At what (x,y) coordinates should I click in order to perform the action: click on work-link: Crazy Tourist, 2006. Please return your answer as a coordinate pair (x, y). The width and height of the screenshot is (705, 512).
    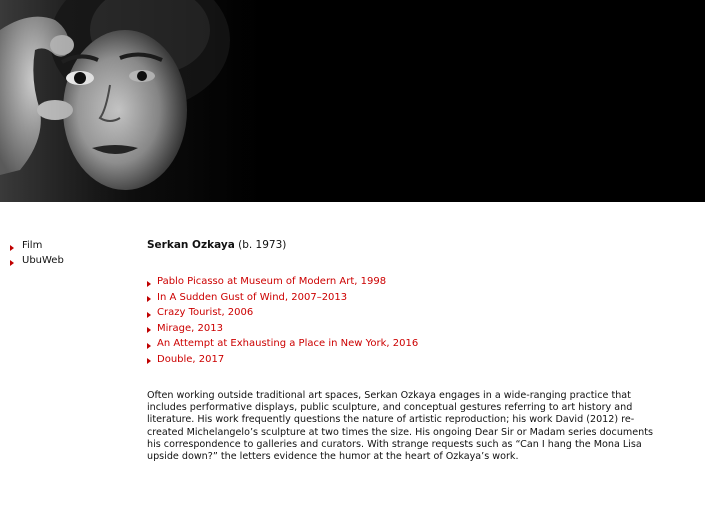
    Looking at the image, I should click on (205, 312).